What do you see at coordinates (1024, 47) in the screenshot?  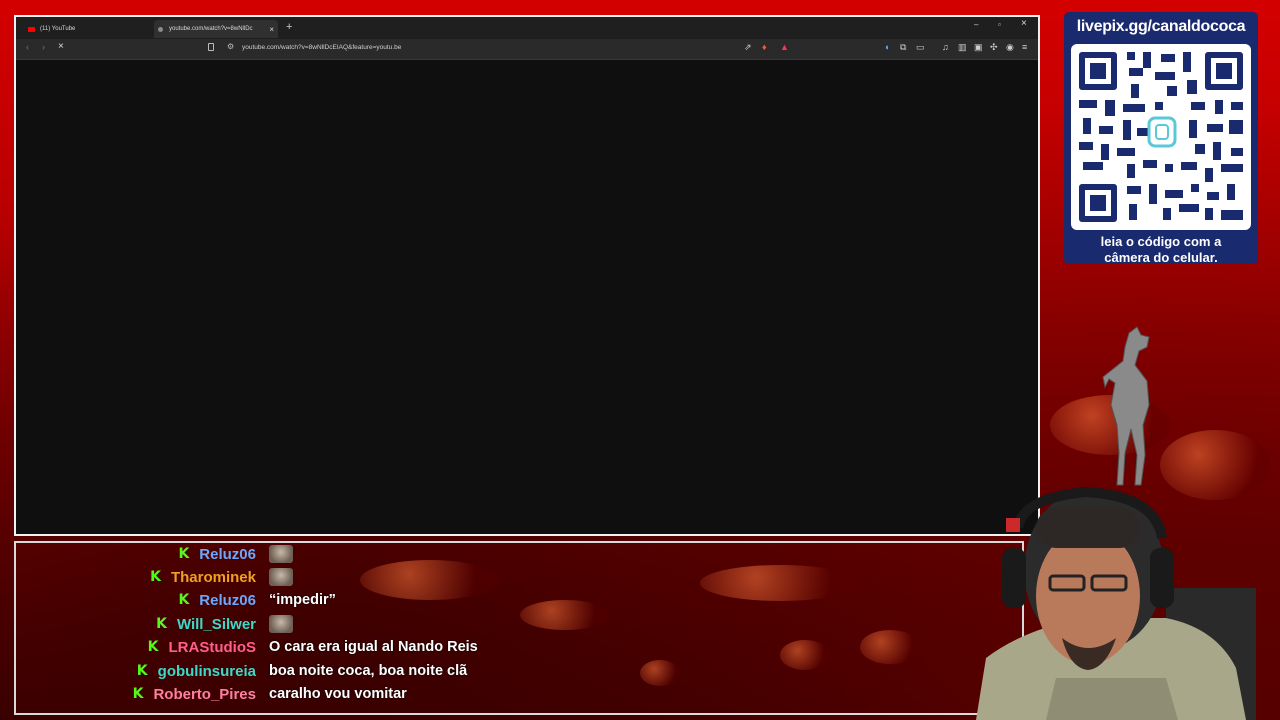 I see `menu-icon: ≡` at bounding box center [1024, 47].